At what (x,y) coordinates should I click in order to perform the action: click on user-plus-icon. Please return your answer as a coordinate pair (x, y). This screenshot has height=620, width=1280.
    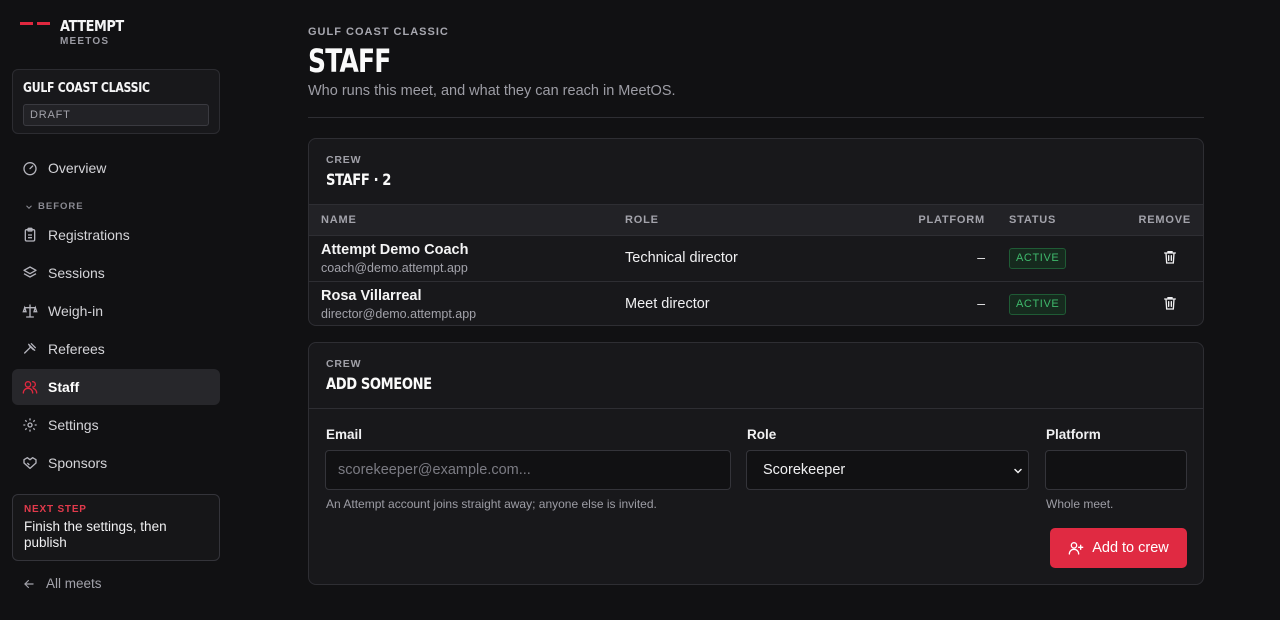
    Looking at the image, I should click on (1076, 548).